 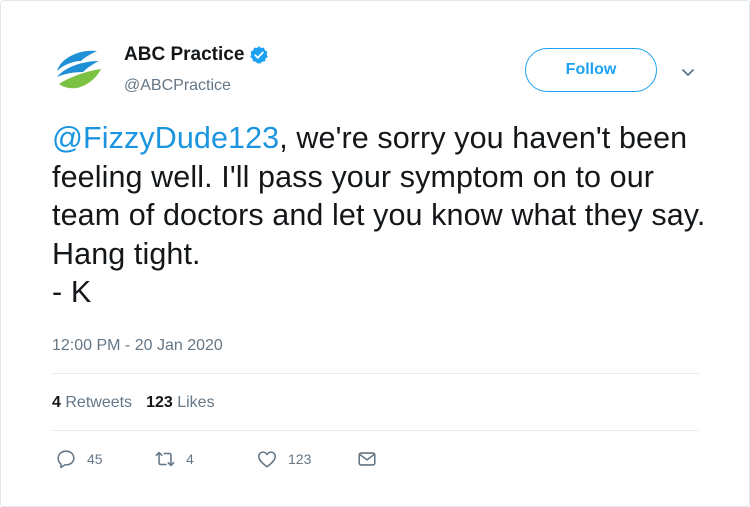 What do you see at coordinates (259, 55) in the screenshot?
I see `verified-badge-icon` at bounding box center [259, 55].